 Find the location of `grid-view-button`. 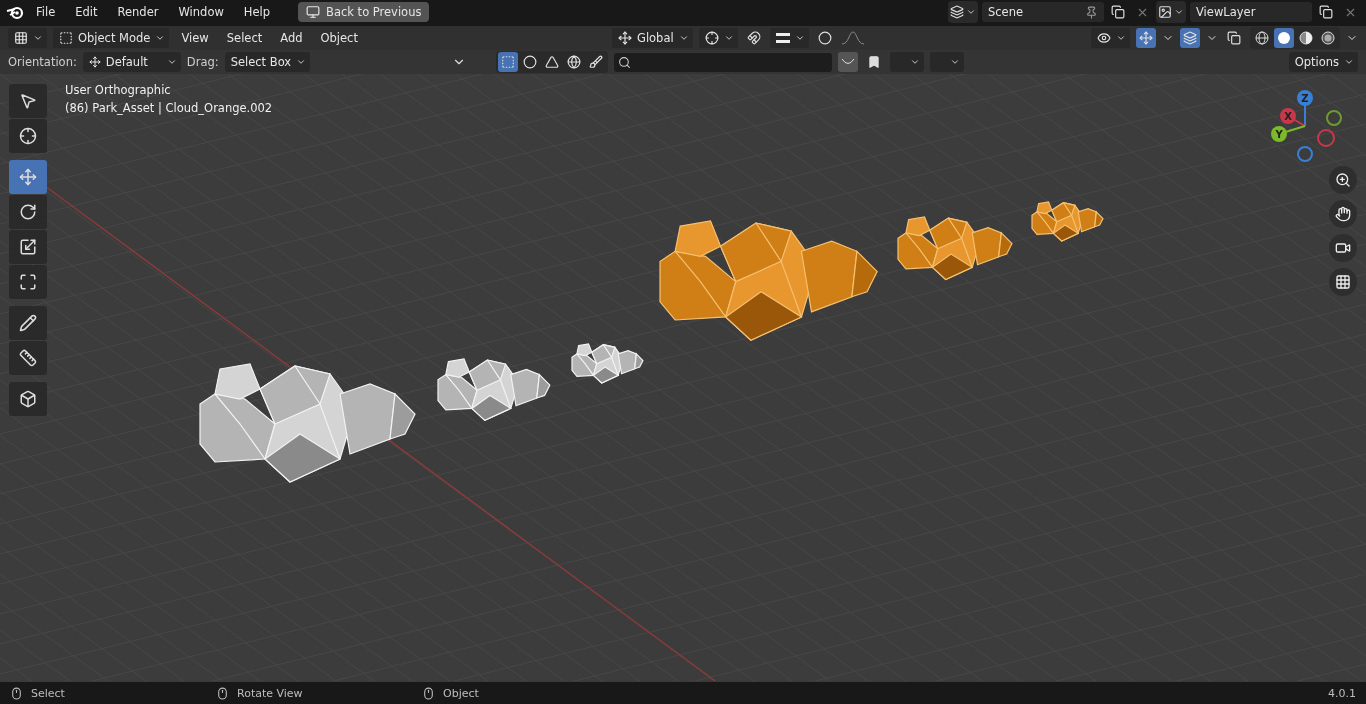

grid-view-button is located at coordinates (1343, 282).